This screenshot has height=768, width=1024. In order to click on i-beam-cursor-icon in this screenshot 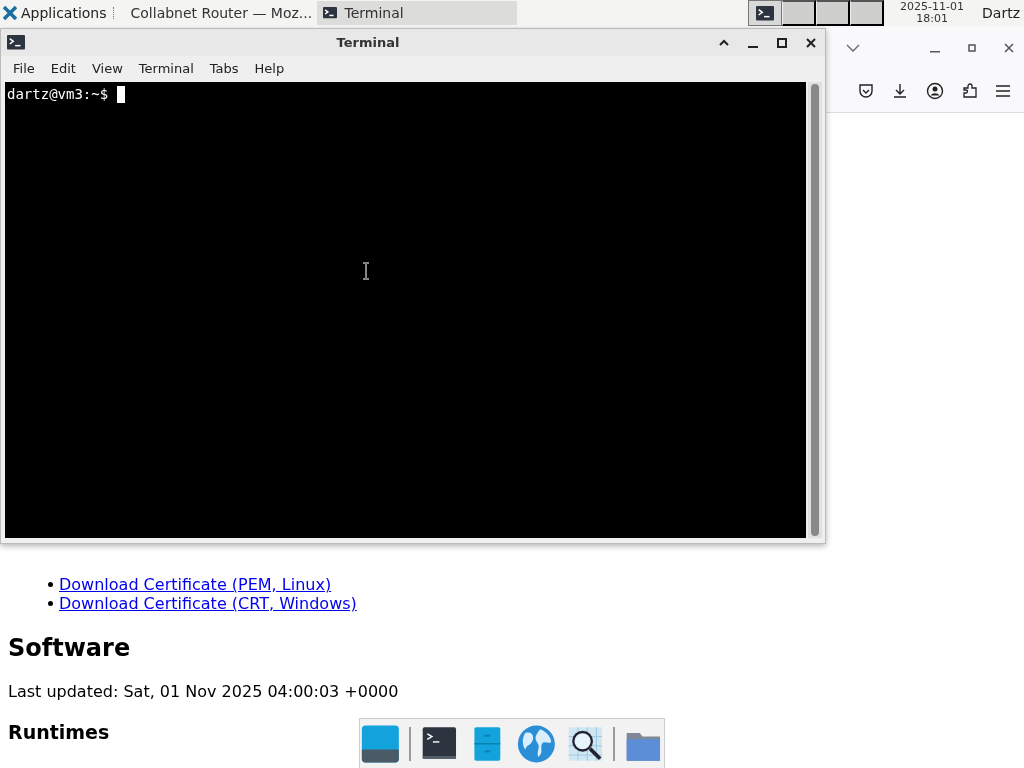, I will do `click(366, 271)`.